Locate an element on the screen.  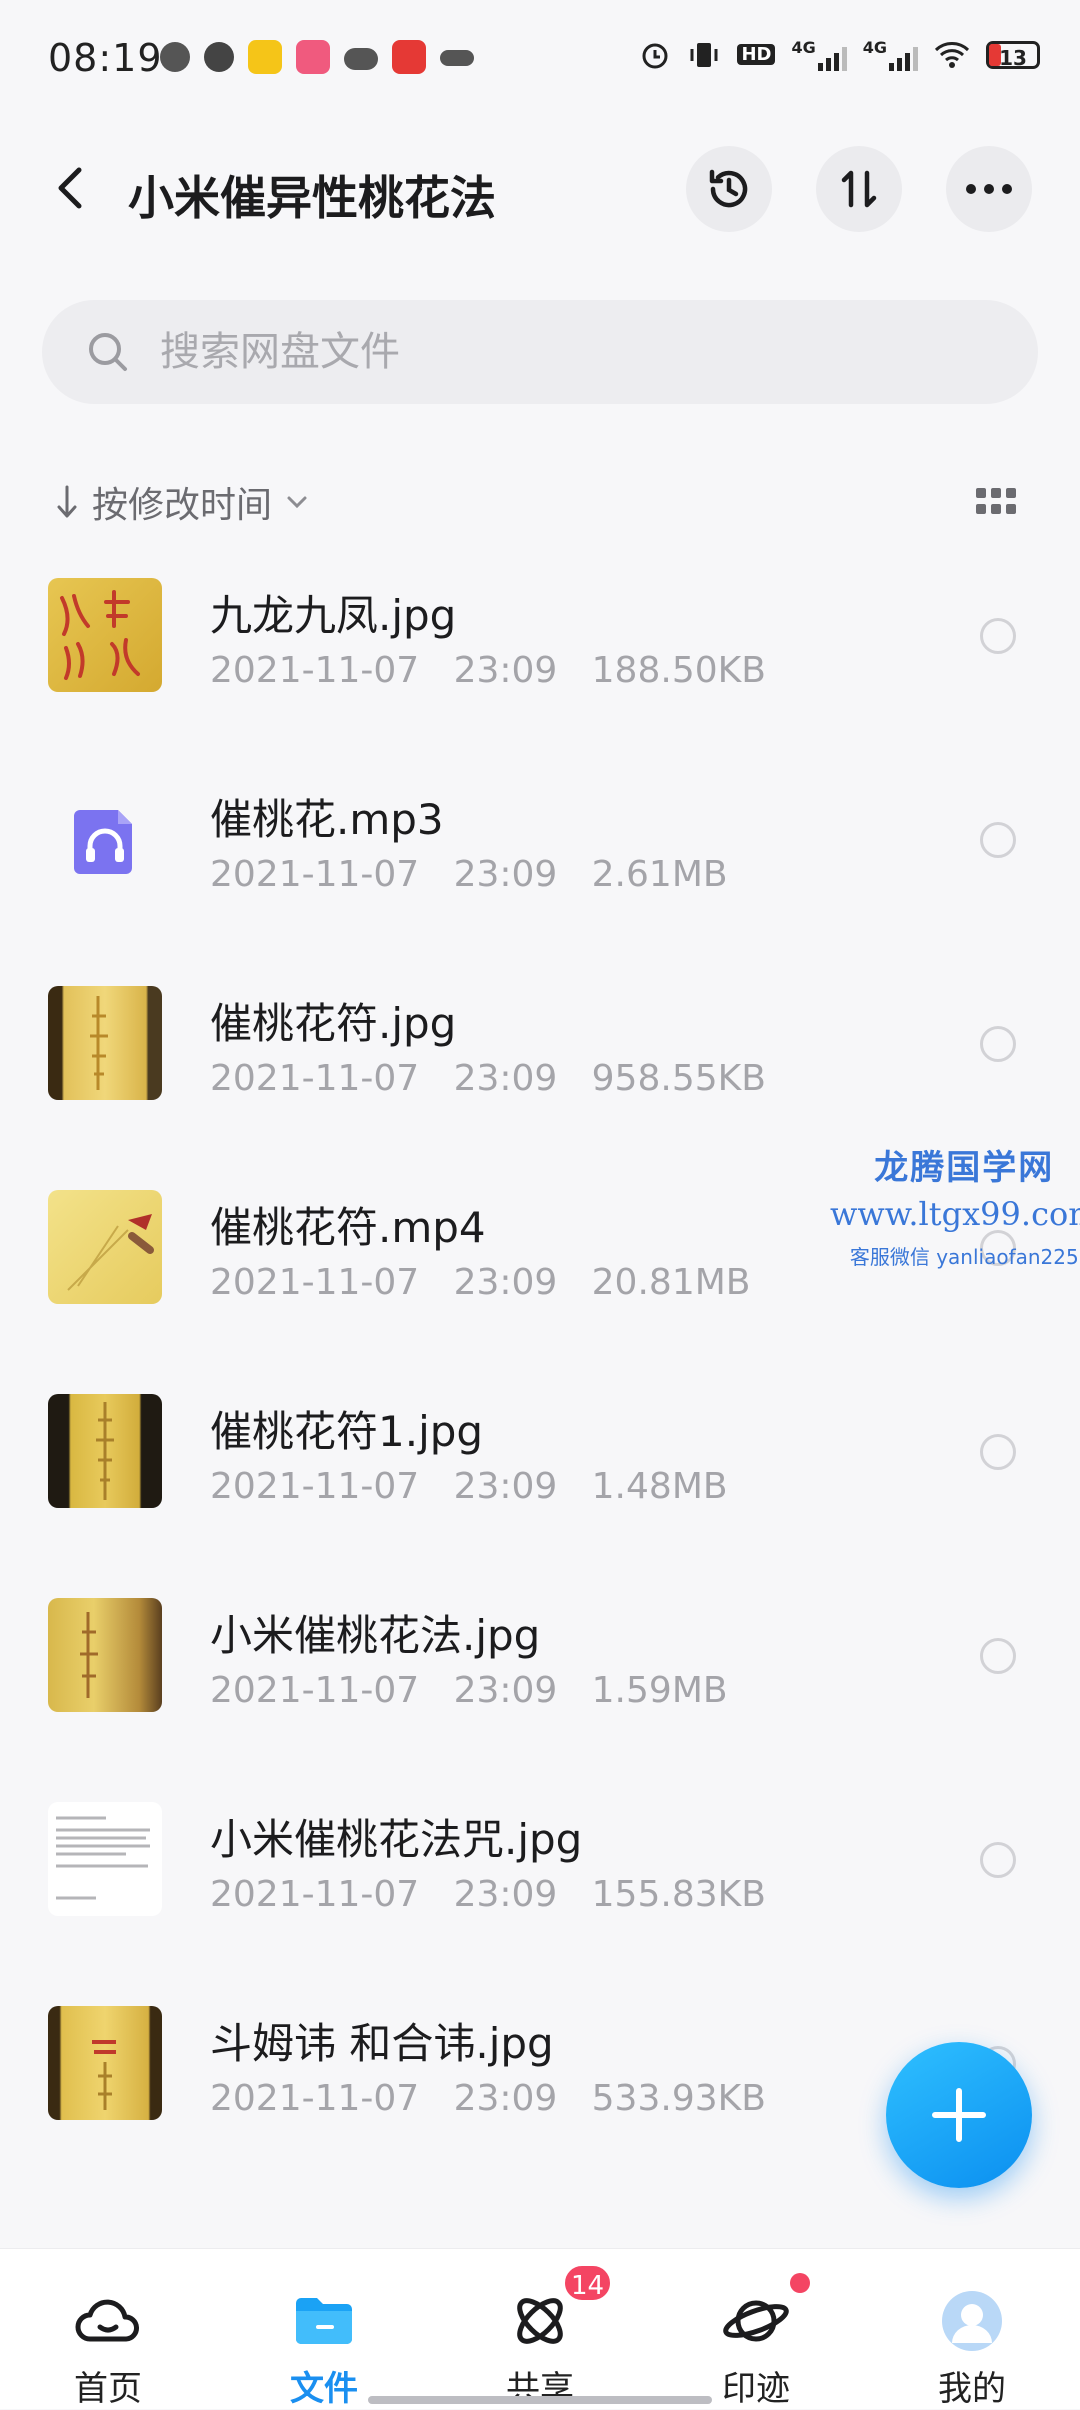
nav-me: 我的 is located at coordinates (972, 2329).